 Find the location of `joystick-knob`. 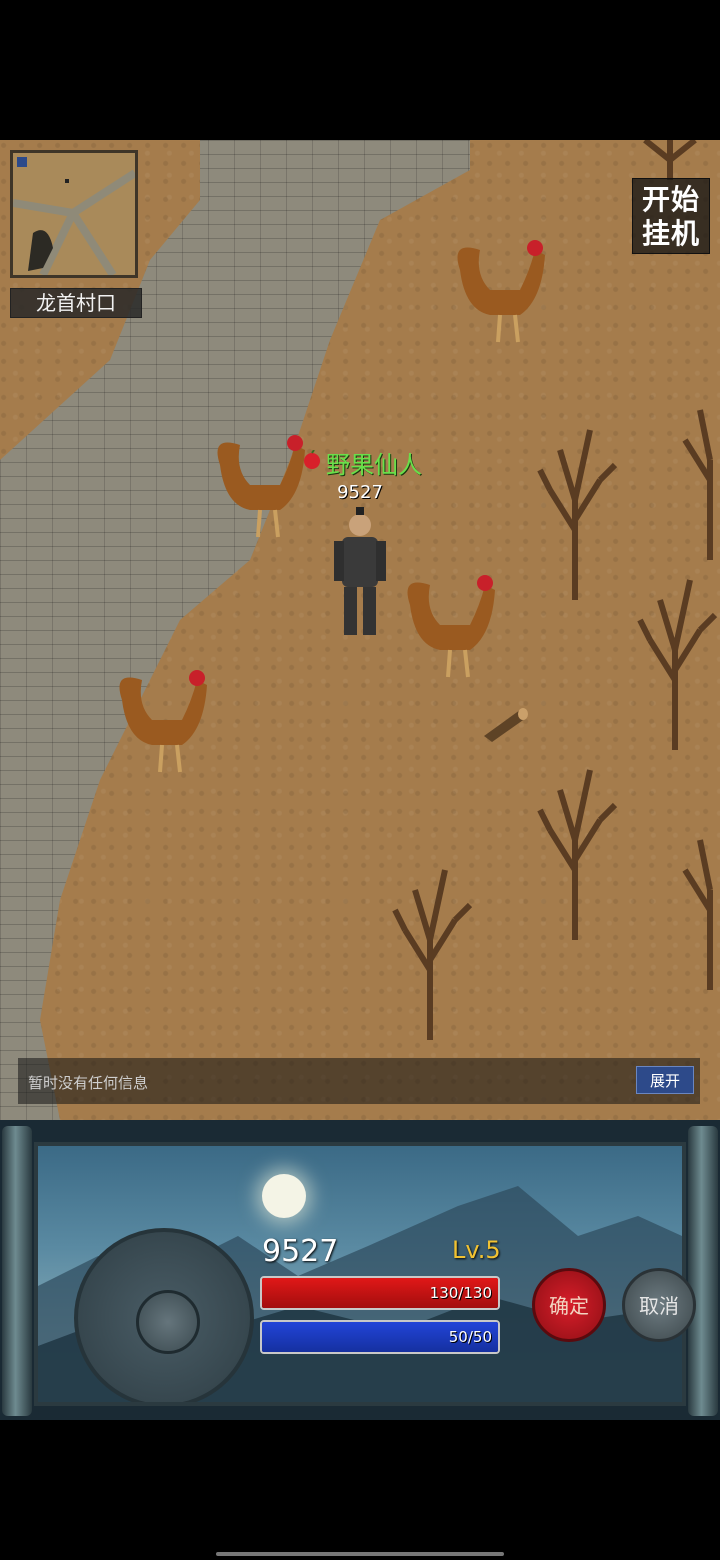

joystick-knob is located at coordinates (168, 1322).